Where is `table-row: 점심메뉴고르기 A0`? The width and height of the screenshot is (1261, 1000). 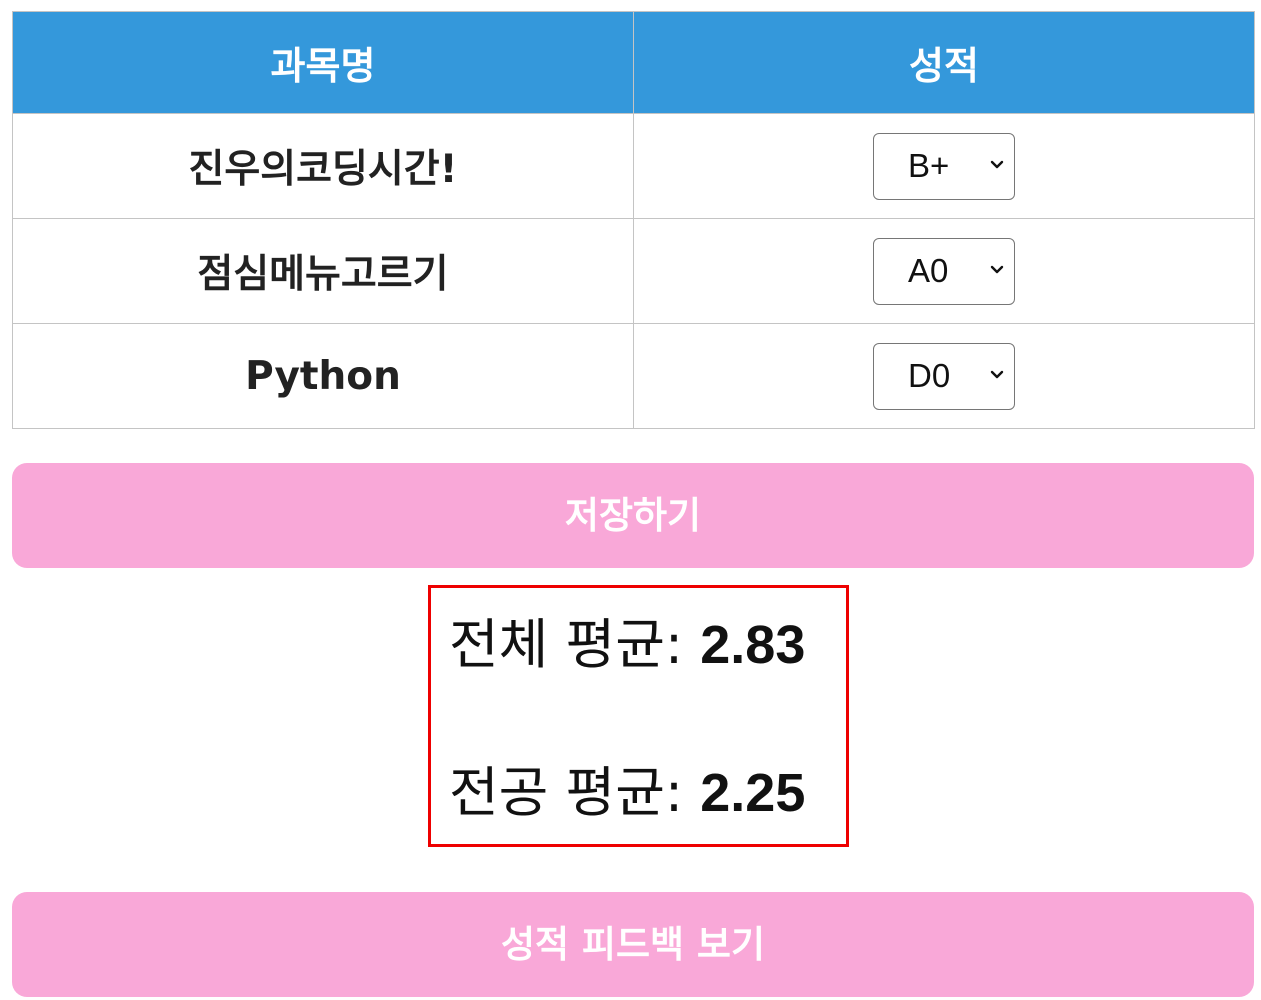
table-row: 점심메뉴고르기 A0 is located at coordinates (633, 271).